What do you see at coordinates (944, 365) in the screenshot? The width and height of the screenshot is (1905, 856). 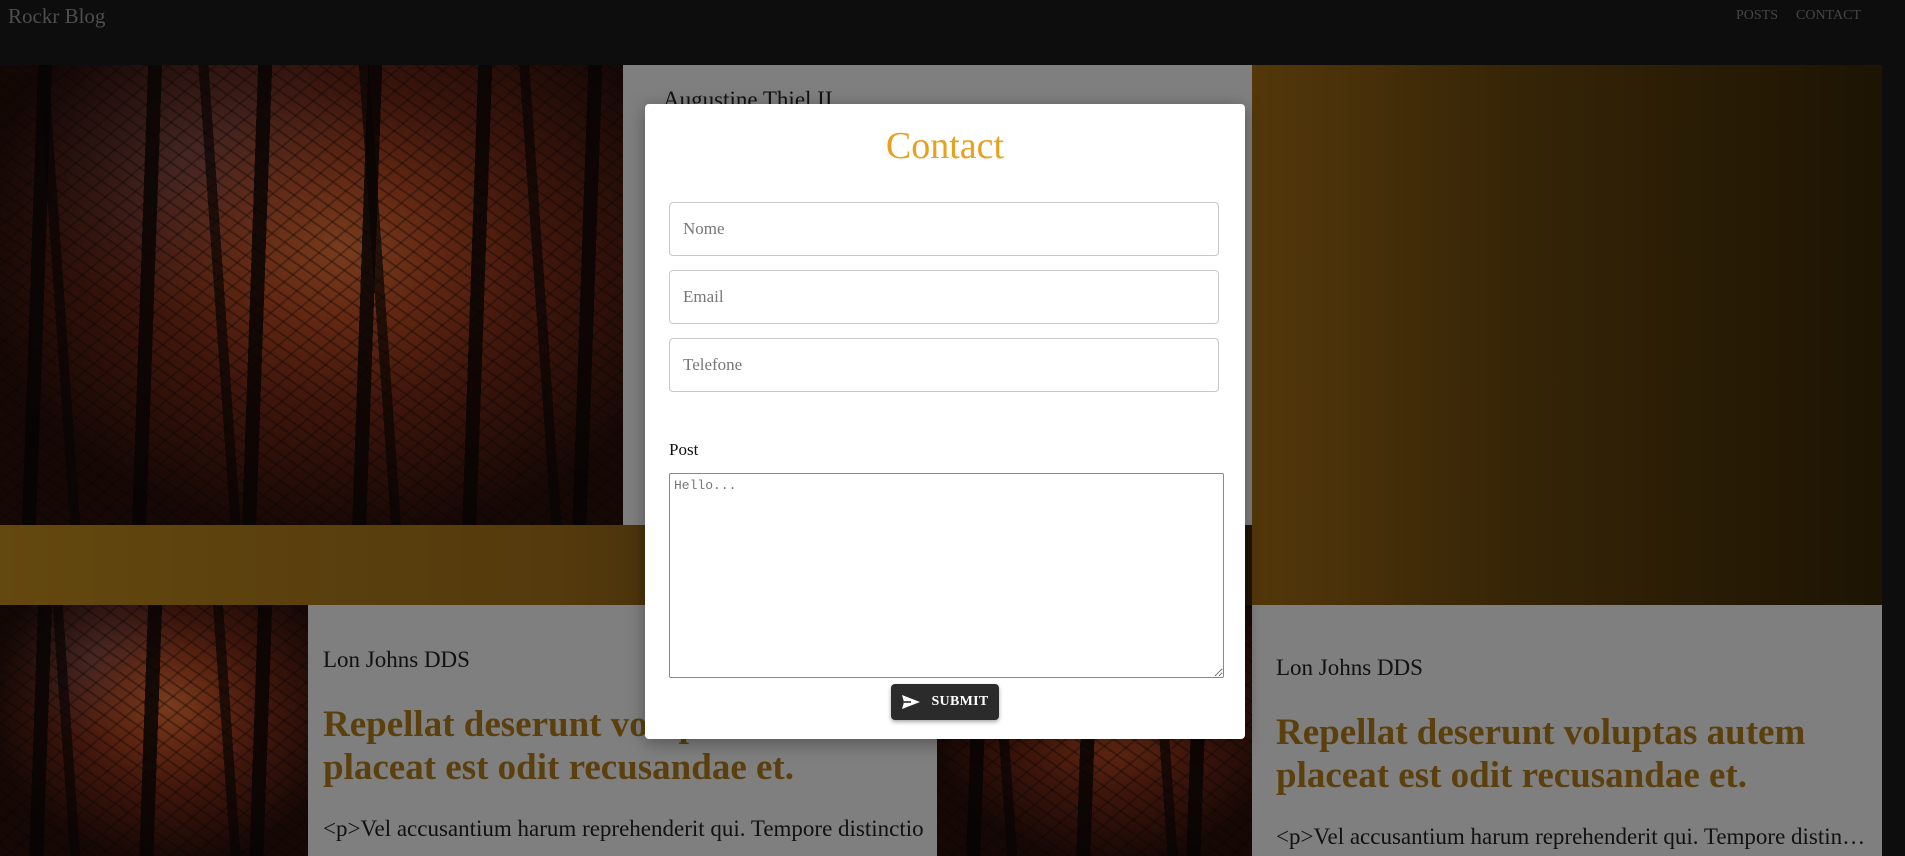 I see `phone-input` at bounding box center [944, 365].